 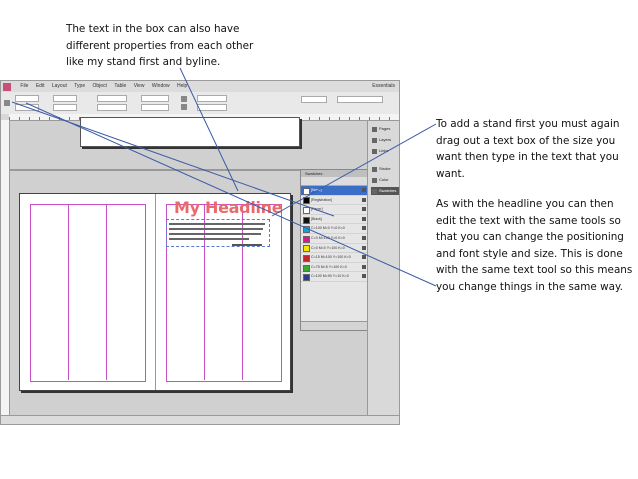 I want to click on callout-line-toolbar, so click(x=173, y=159).